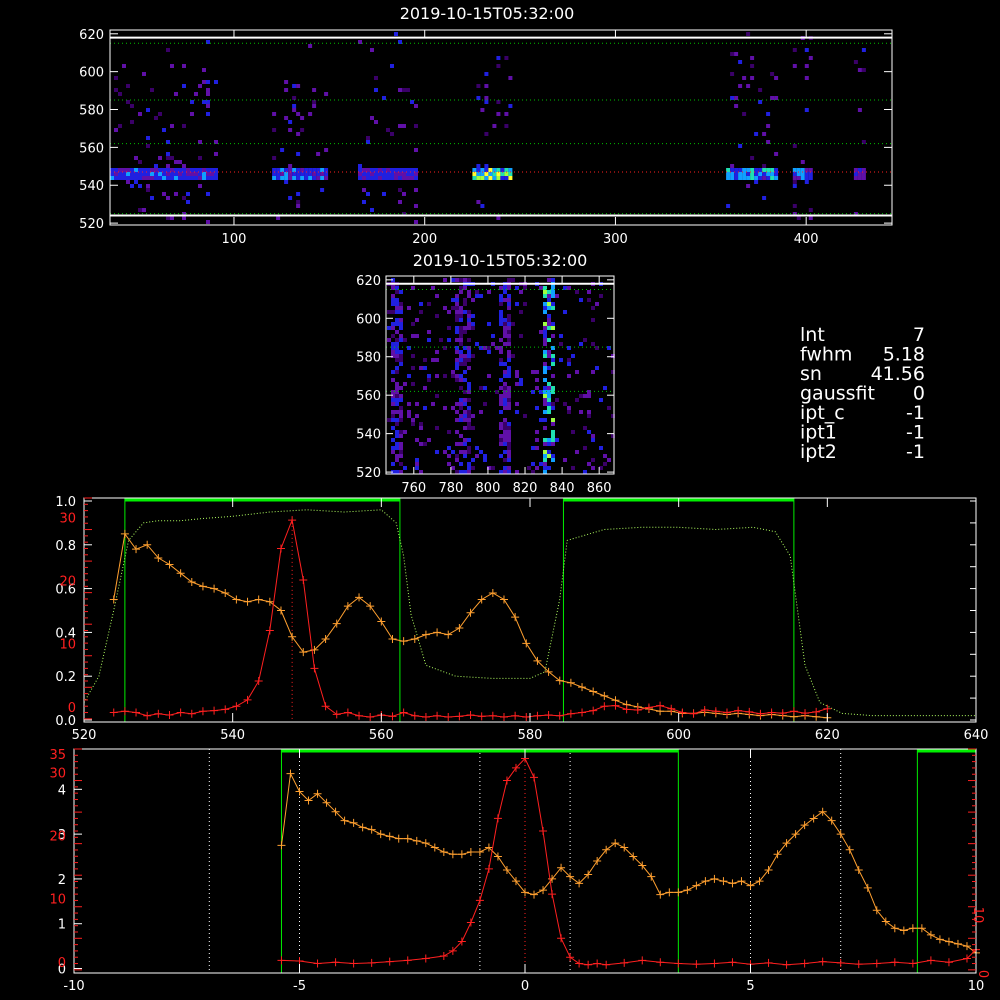  What do you see at coordinates (413, 488) in the screenshot?
I see `x-tick-label: 760` at bounding box center [413, 488].